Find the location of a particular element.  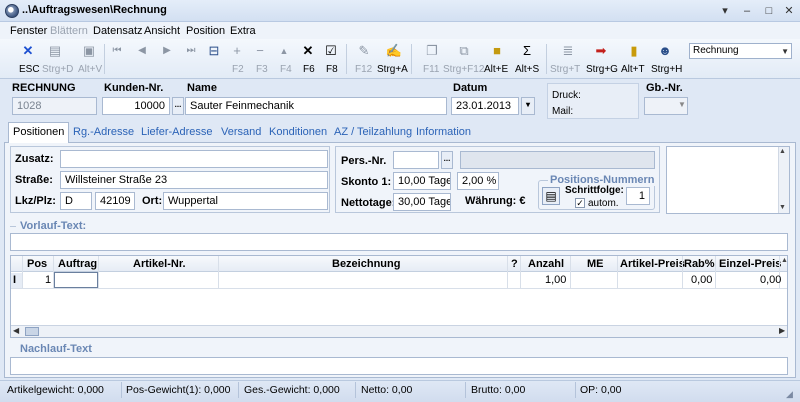

pers-nr-label: Pers.-Nr. is located at coordinates (364, 161).